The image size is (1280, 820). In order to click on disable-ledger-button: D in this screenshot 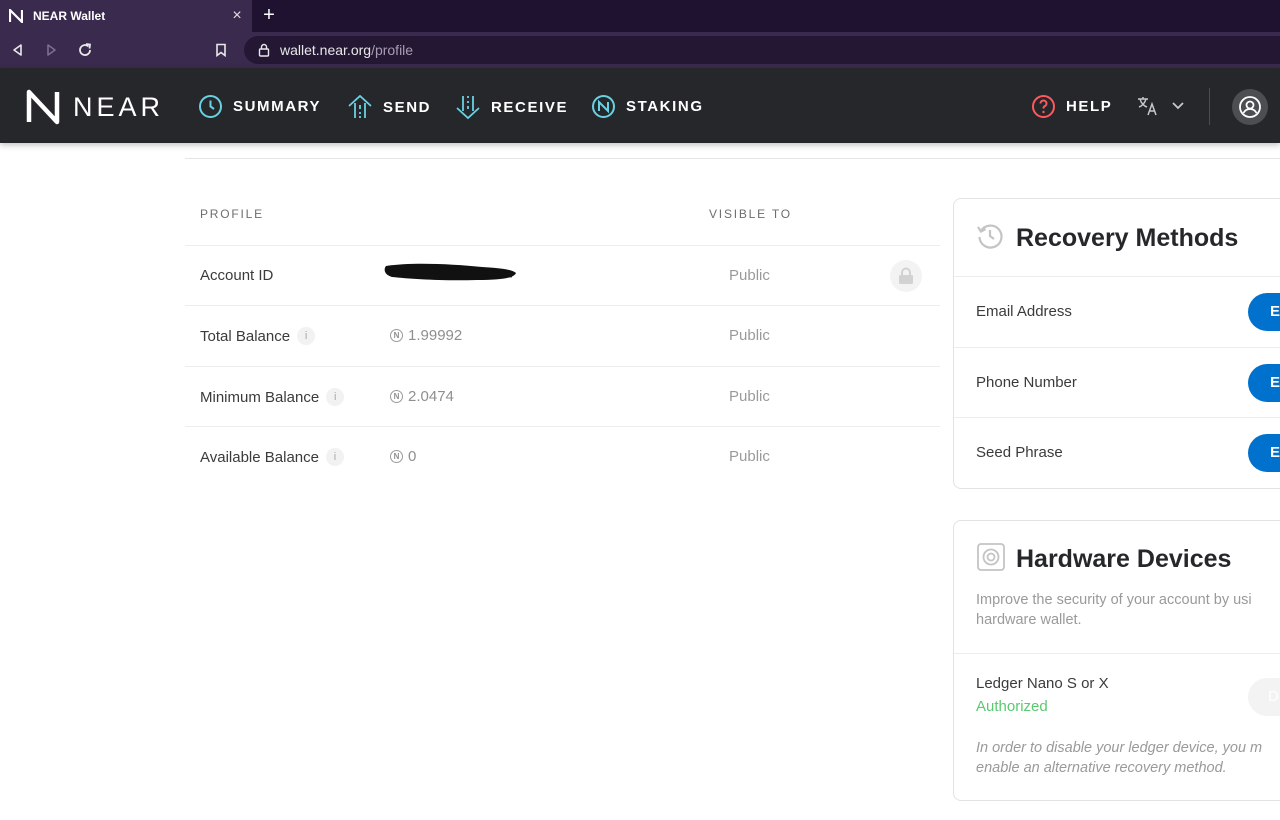, I will do `click(1264, 697)`.